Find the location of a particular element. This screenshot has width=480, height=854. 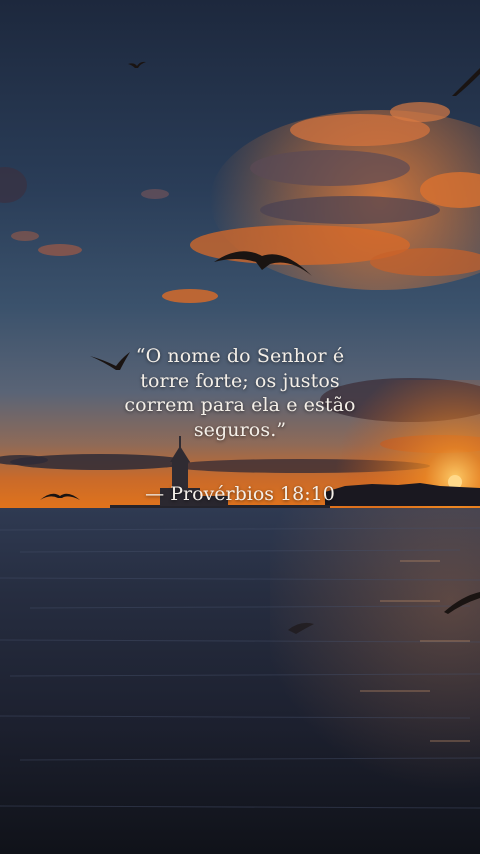

quote-reference: — Provérbios 18:10 is located at coordinates (240, 494).